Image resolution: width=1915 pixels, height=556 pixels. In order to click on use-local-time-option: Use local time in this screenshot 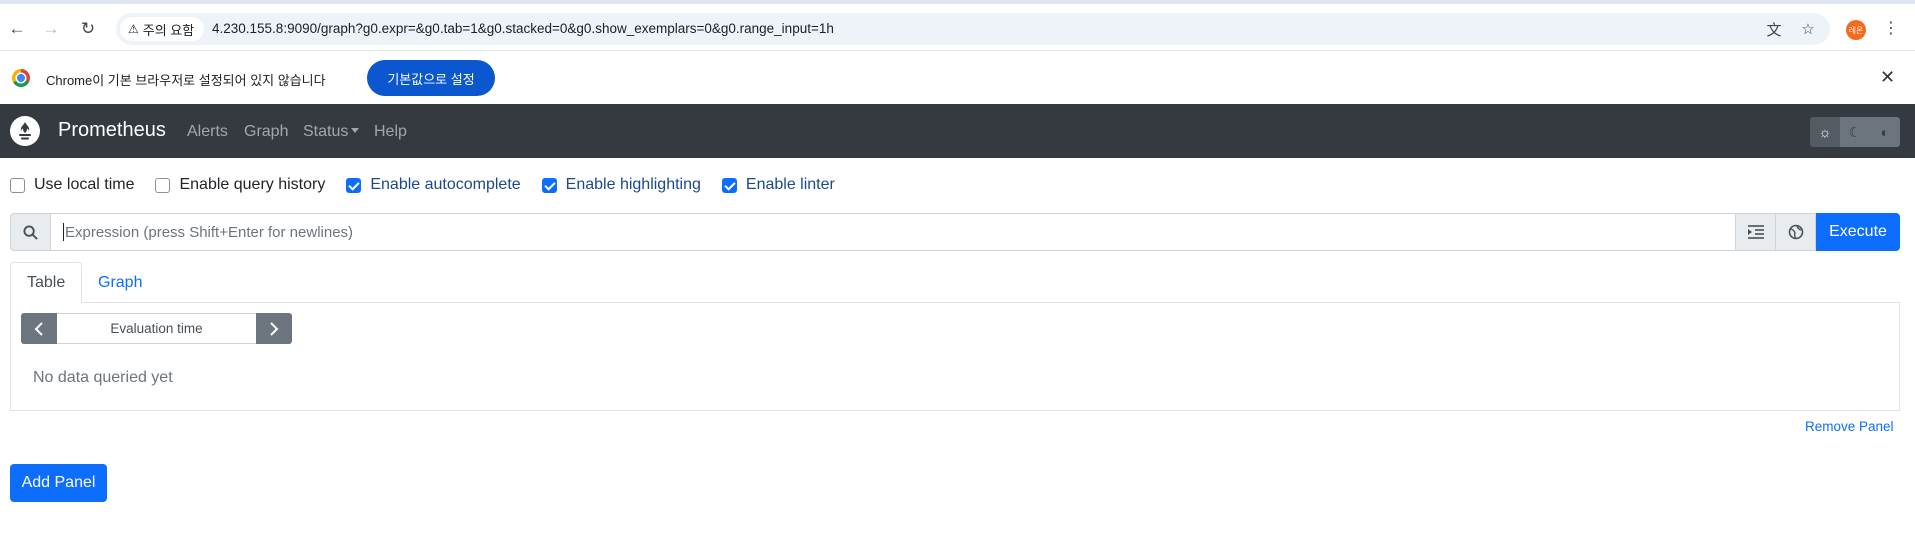, I will do `click(72, 185)`.